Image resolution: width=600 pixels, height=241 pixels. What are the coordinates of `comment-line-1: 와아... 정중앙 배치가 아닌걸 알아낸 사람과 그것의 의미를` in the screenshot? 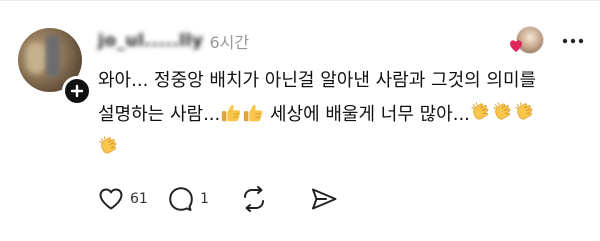 It's located at (317, 80).